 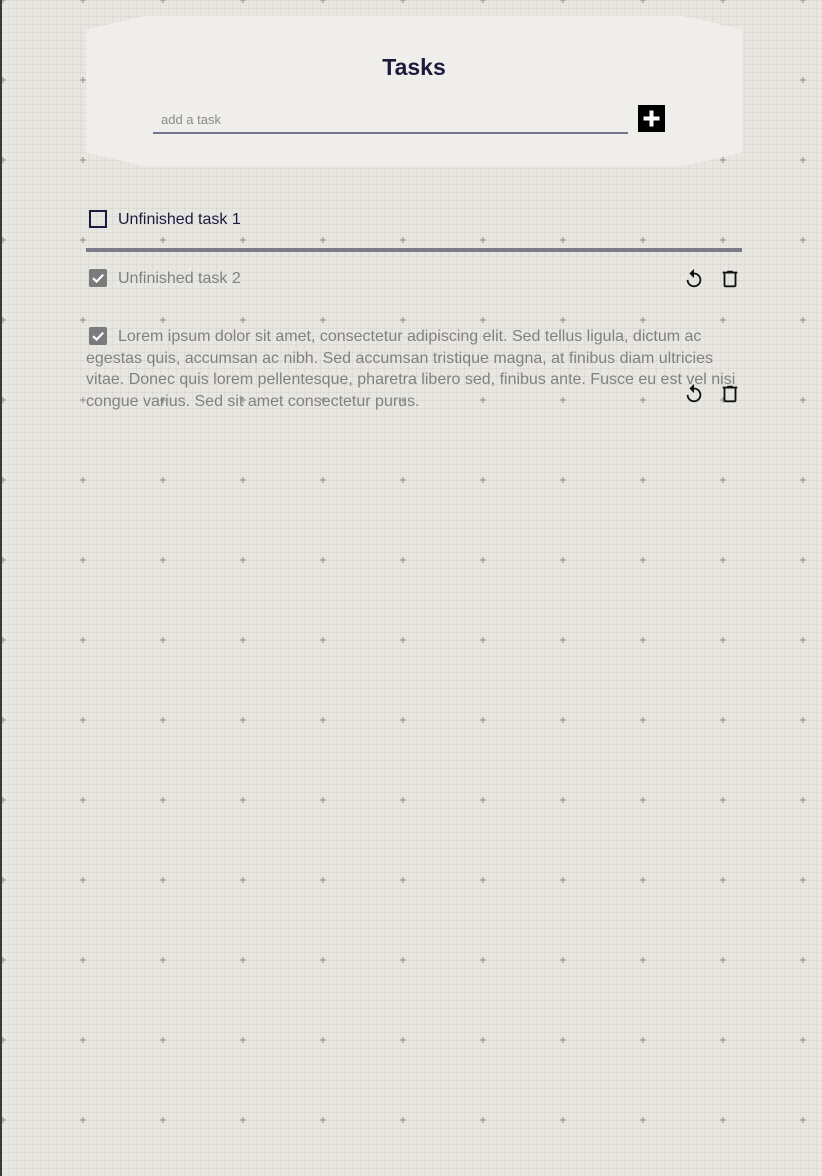 I want to click on task-label: Unfinished task 1, so click(x=179, y=219).